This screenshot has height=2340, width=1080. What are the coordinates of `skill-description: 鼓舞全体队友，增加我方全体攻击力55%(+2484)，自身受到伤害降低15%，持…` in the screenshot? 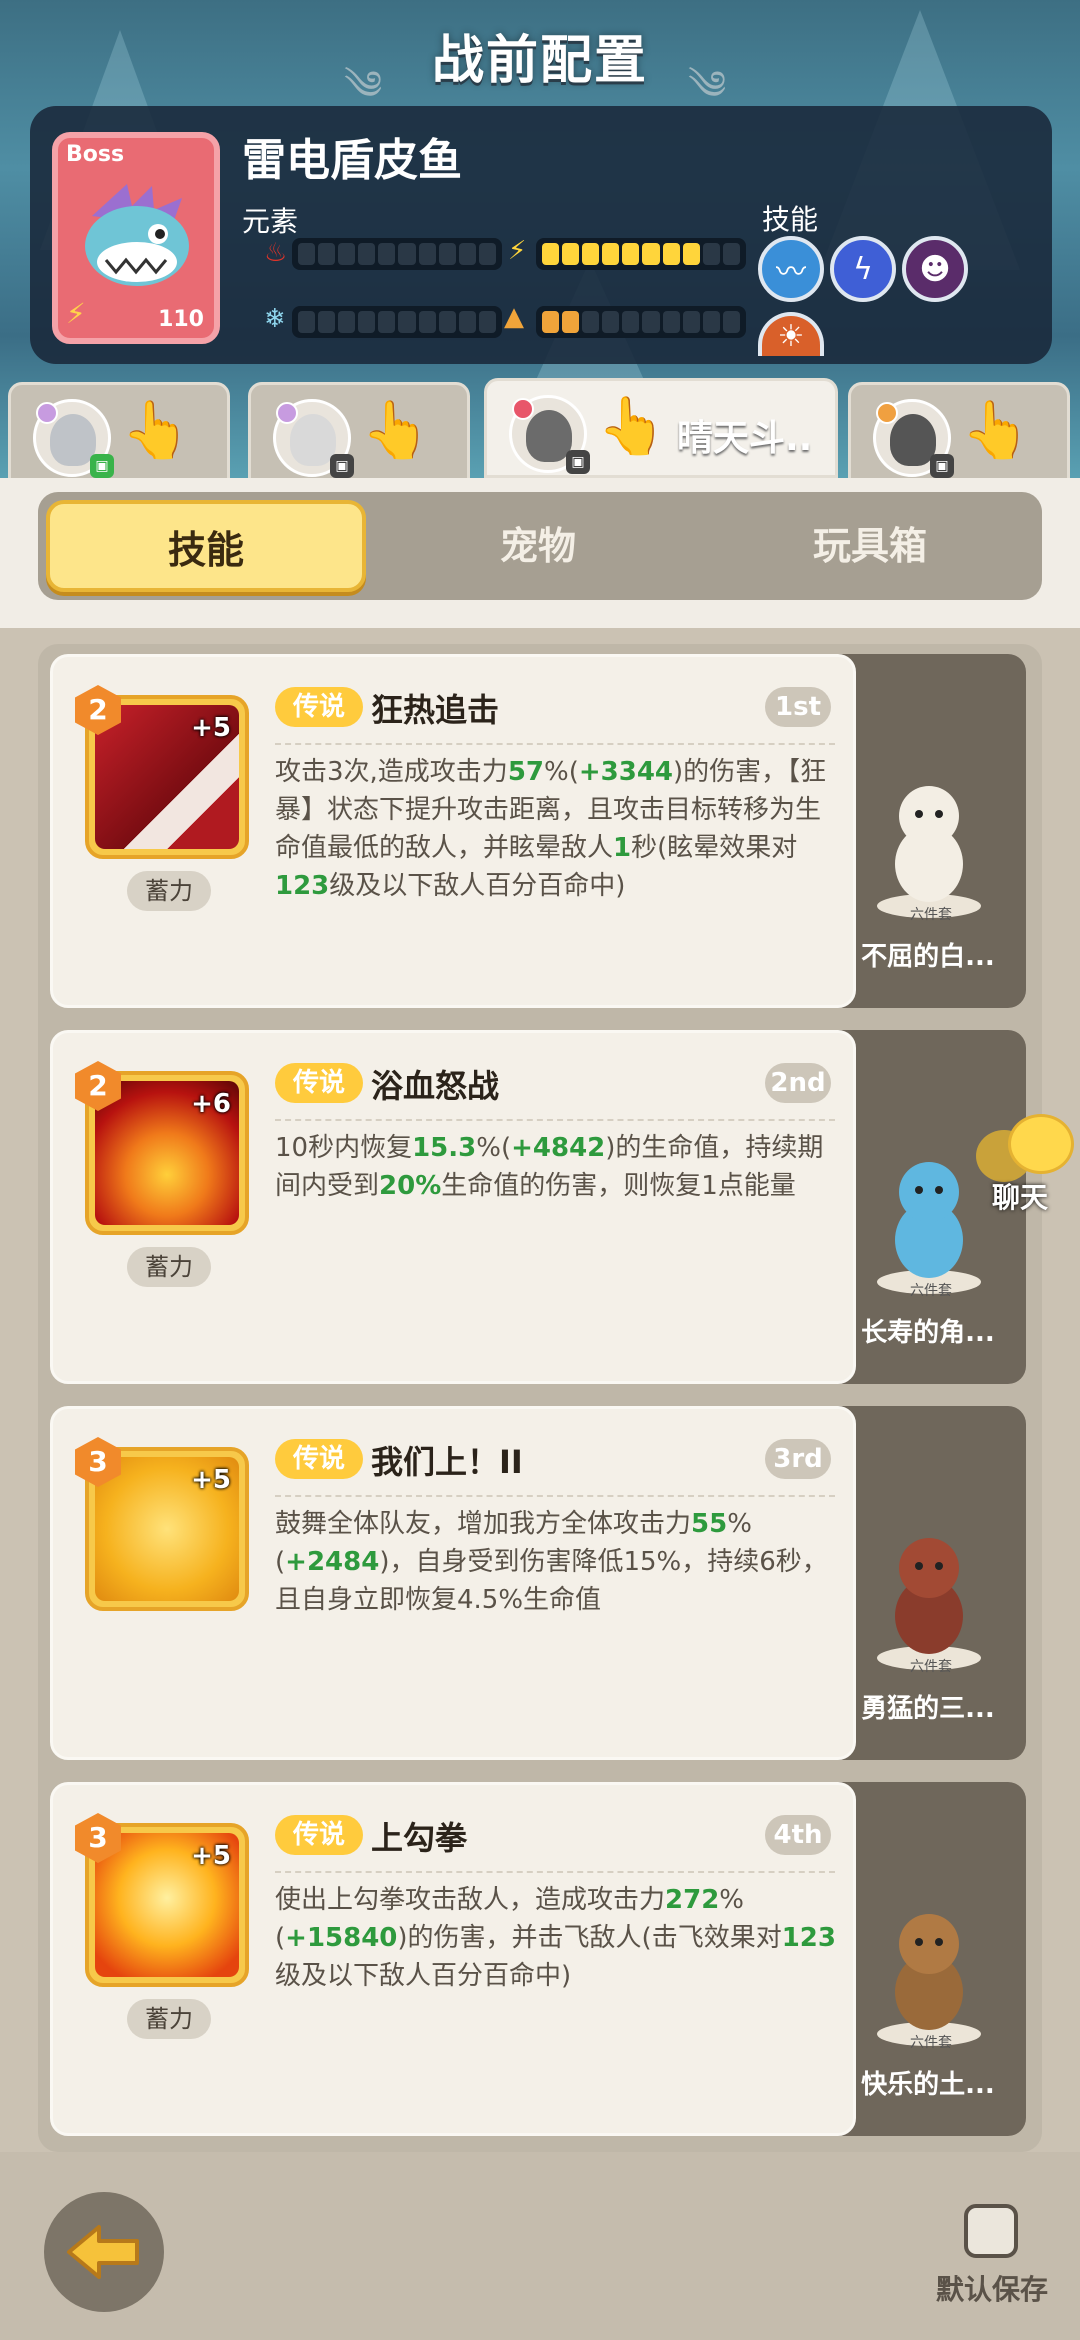 It's located at (560, 1562).